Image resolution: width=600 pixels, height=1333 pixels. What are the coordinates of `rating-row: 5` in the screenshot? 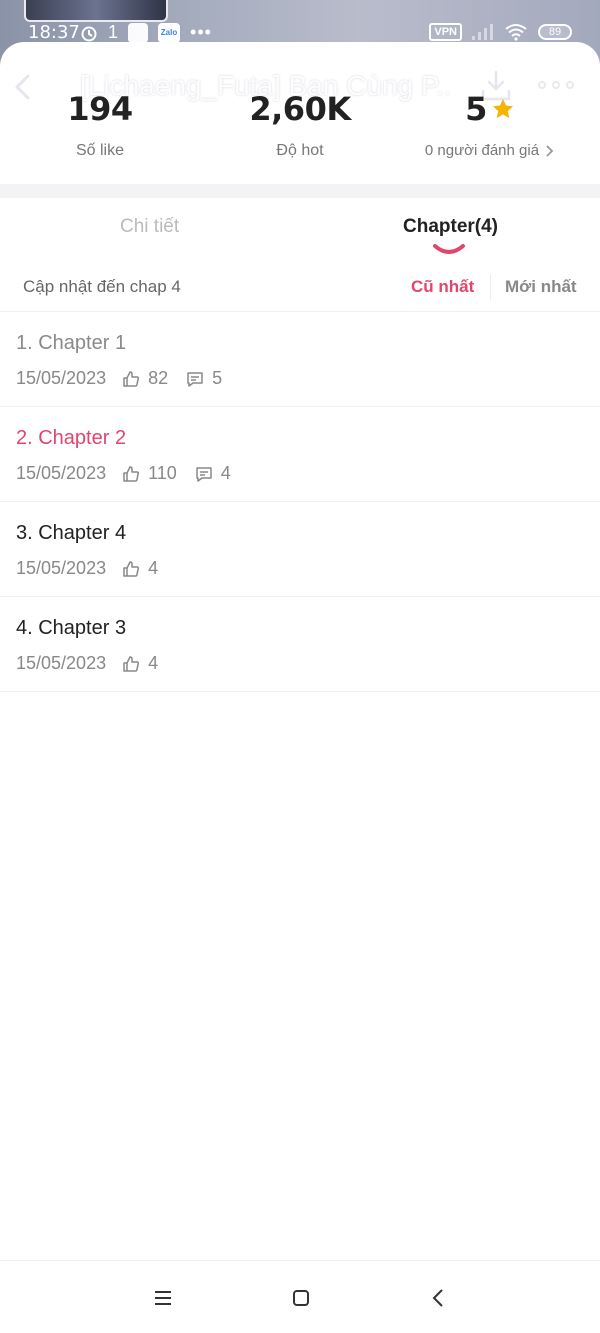 It's located at (490, 109).